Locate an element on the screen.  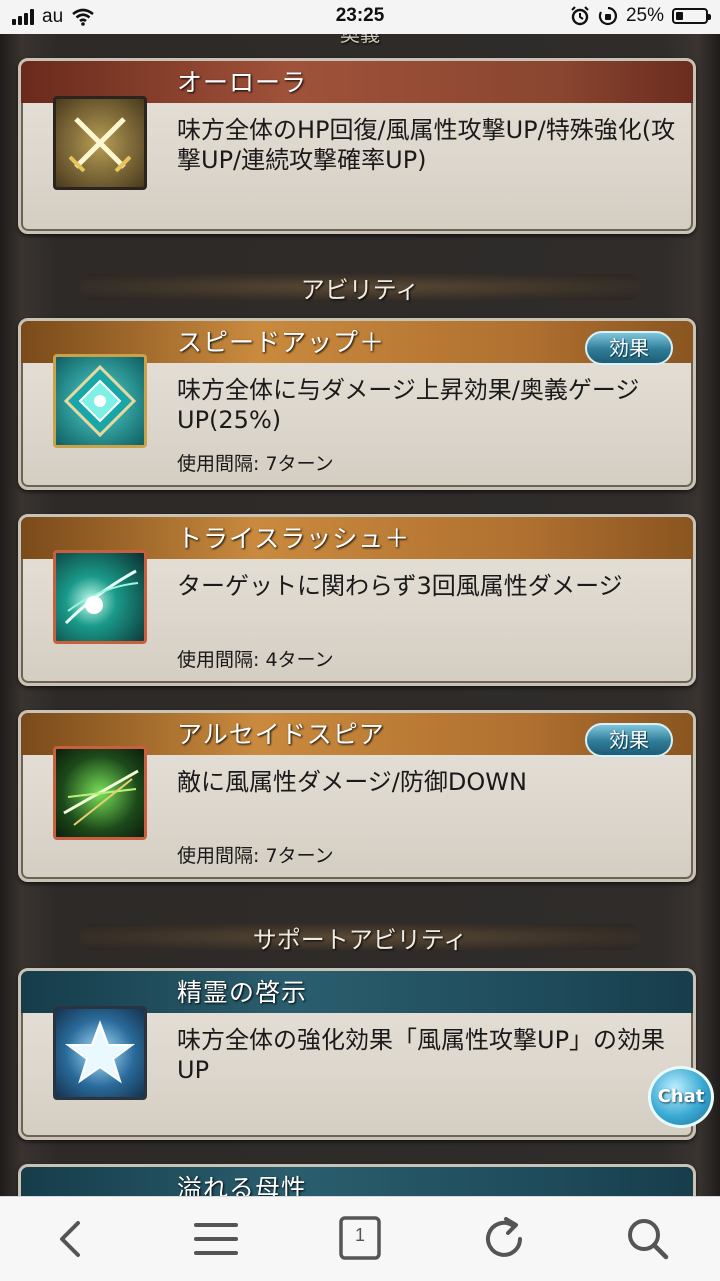
card-title: 精霊の啓示 is located at coordinates (242, 992).